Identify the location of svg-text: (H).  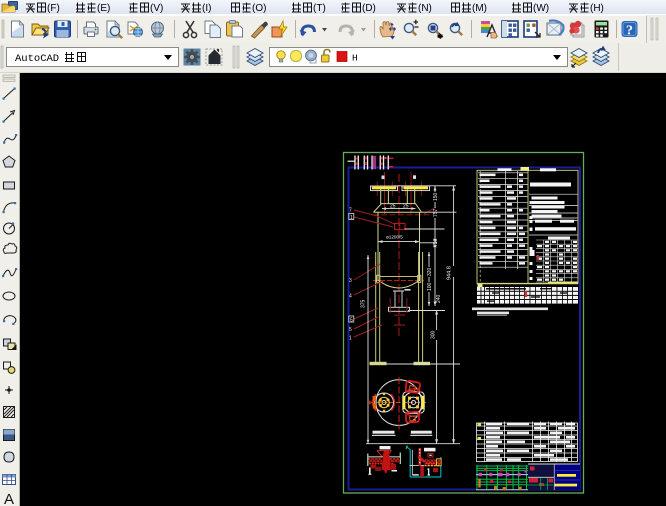
(597, 8).